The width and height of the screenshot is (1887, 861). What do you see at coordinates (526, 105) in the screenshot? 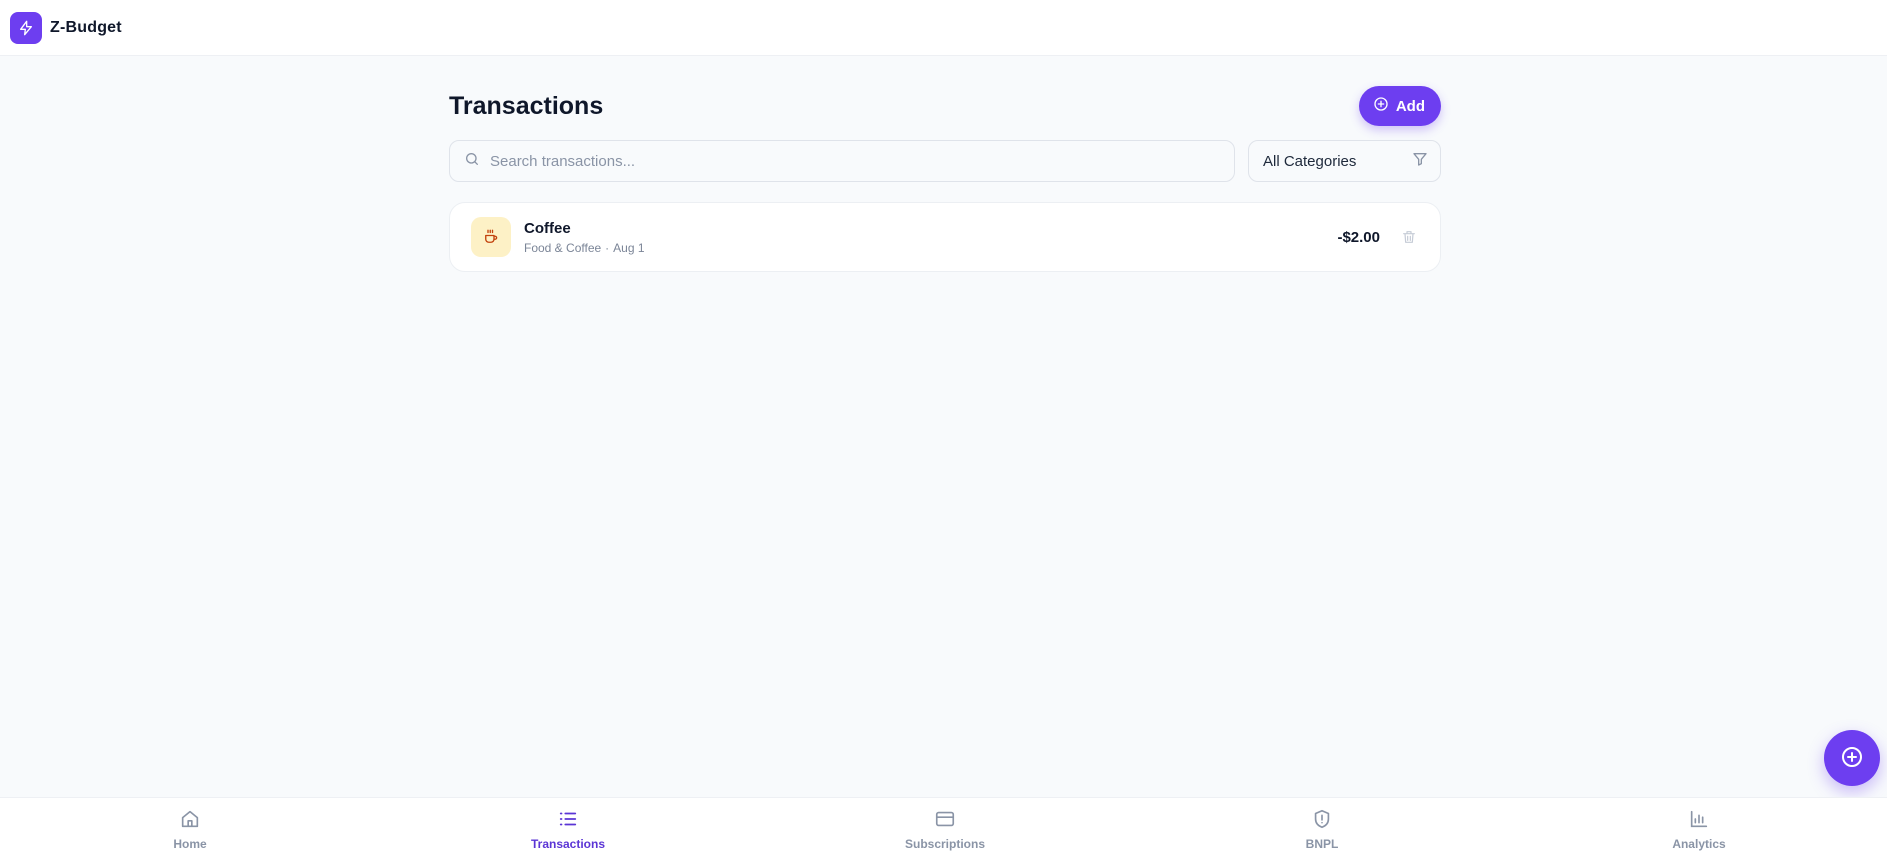
I see `page-title: Transactions` at bounding box center [526, 105].